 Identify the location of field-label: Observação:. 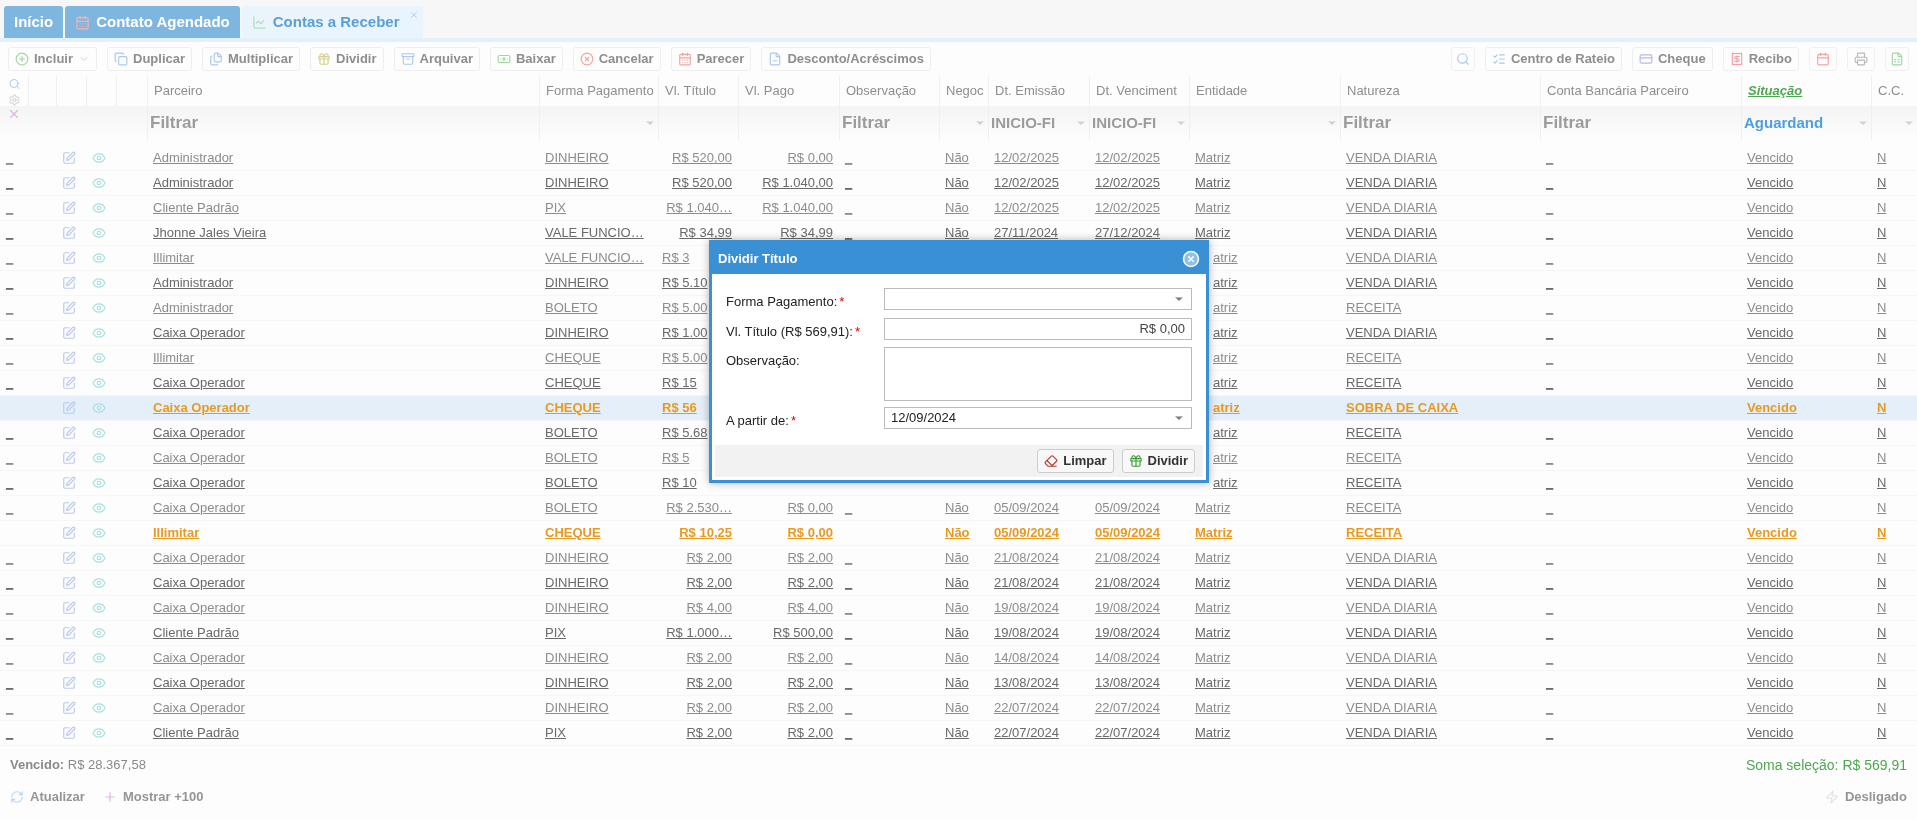
(763, 360).